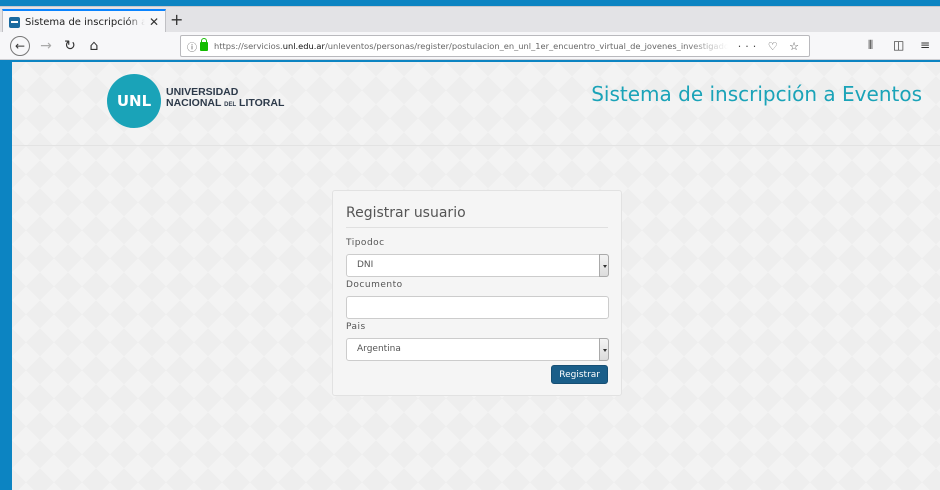 This screenshot has width=940, height=490. What do you see at coordinates (192, 46) in the screenshot?
I see `site-info-icon: ⓘ` at bounding box center [192, 46].